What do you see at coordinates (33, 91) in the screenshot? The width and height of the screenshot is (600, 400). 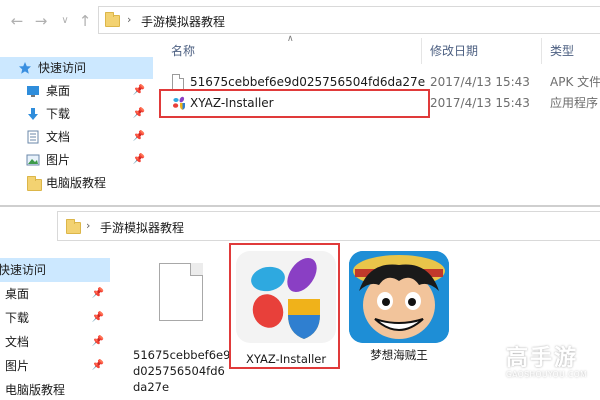 I see `desktop-icon` at bounding box center [33, 91].